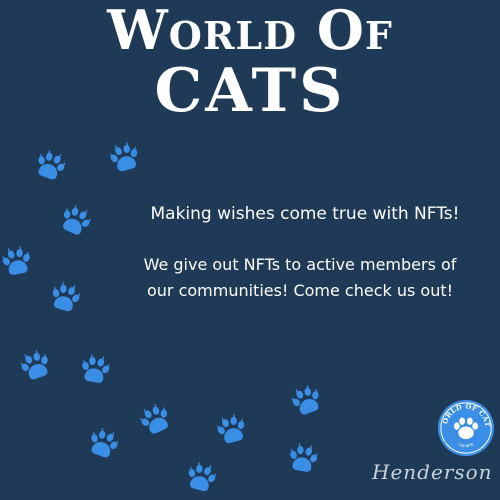 This screenshot has width=500, height=500. What do you see at coordinates (300, 264) in the screenshot?
I see `description-line-1: We give out NFTs to active members of` at bounding box center [300, 264].